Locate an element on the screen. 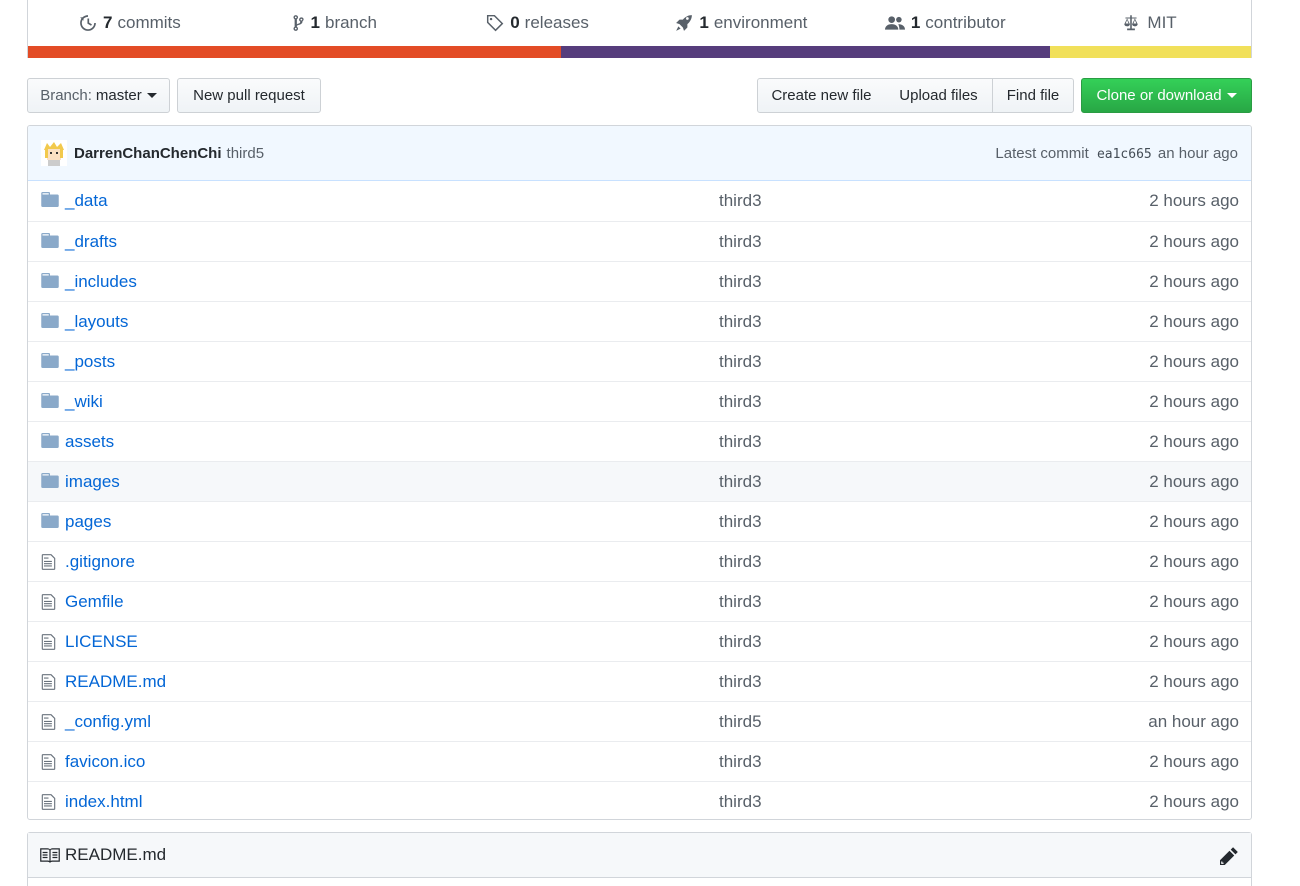  environments-link: 1 environment is located at coordinates (741, 23).